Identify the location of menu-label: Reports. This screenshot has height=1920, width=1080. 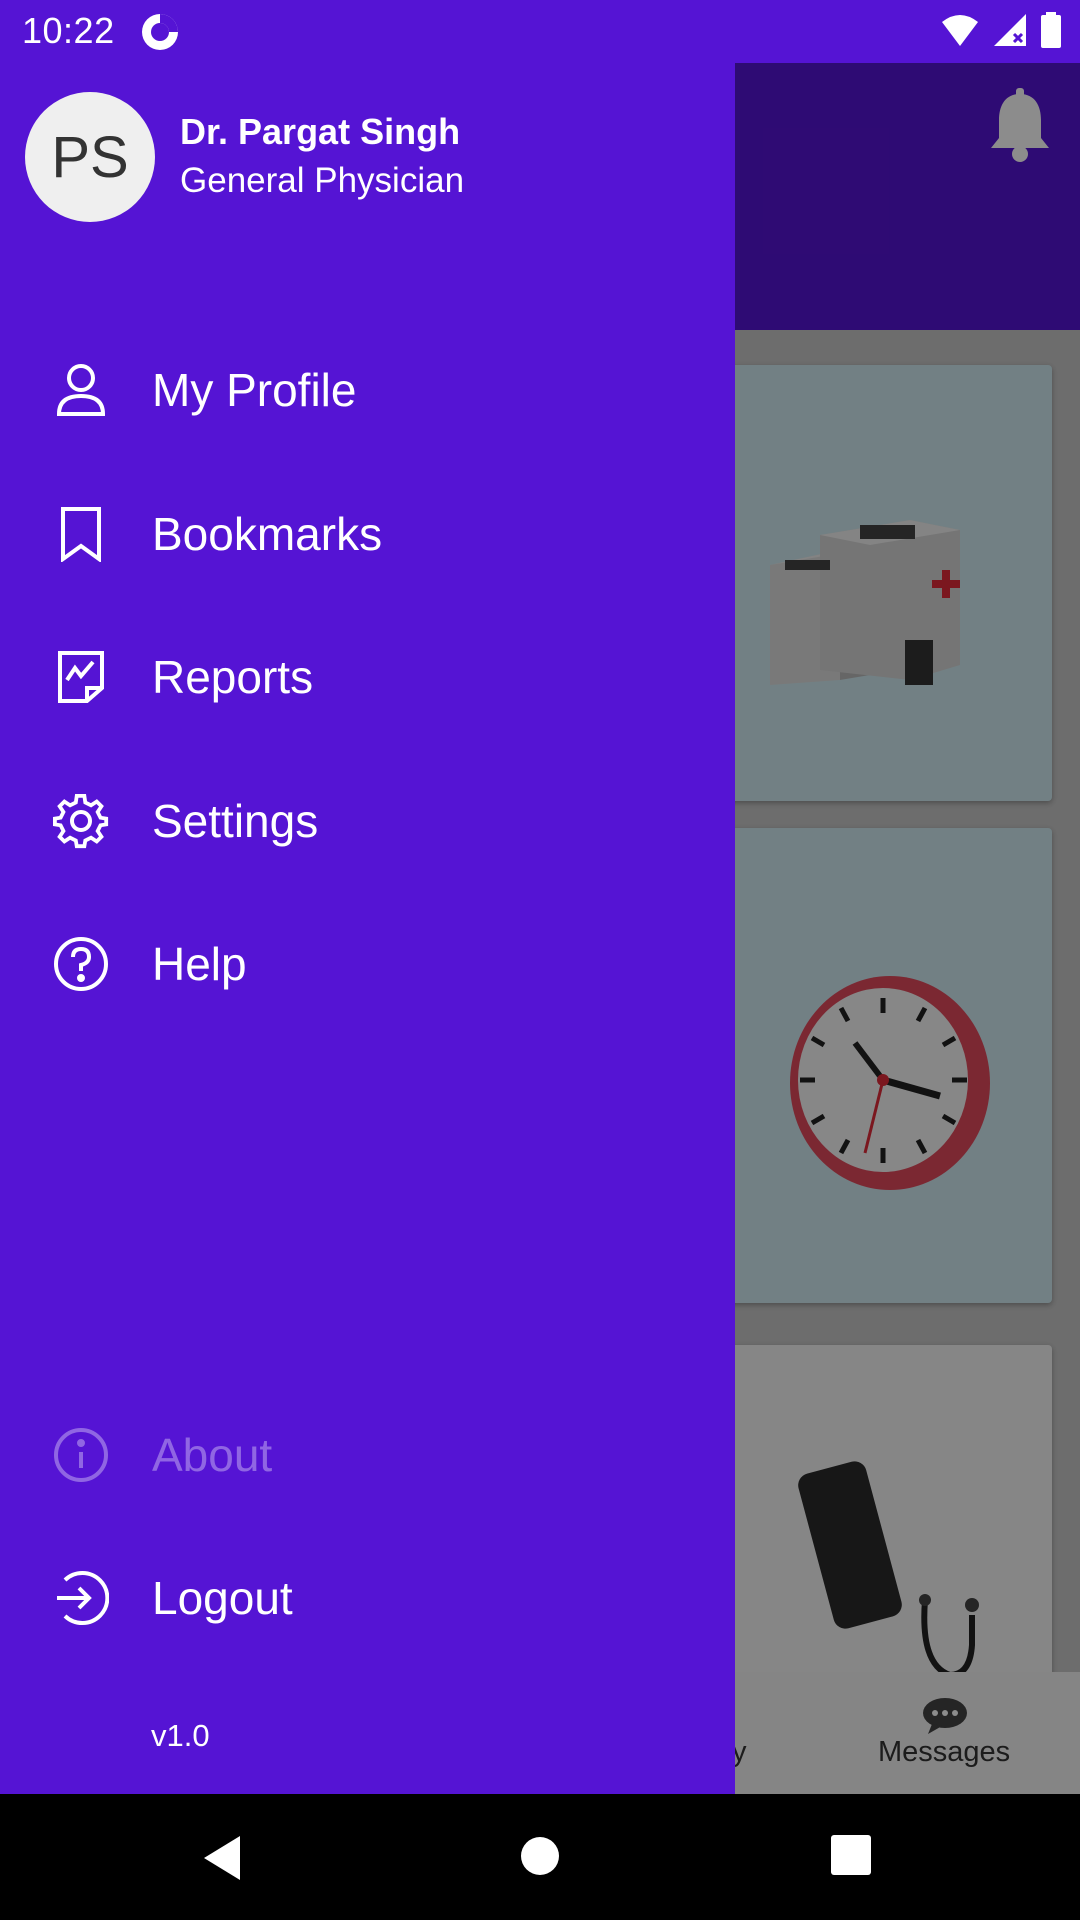
(233, 677).